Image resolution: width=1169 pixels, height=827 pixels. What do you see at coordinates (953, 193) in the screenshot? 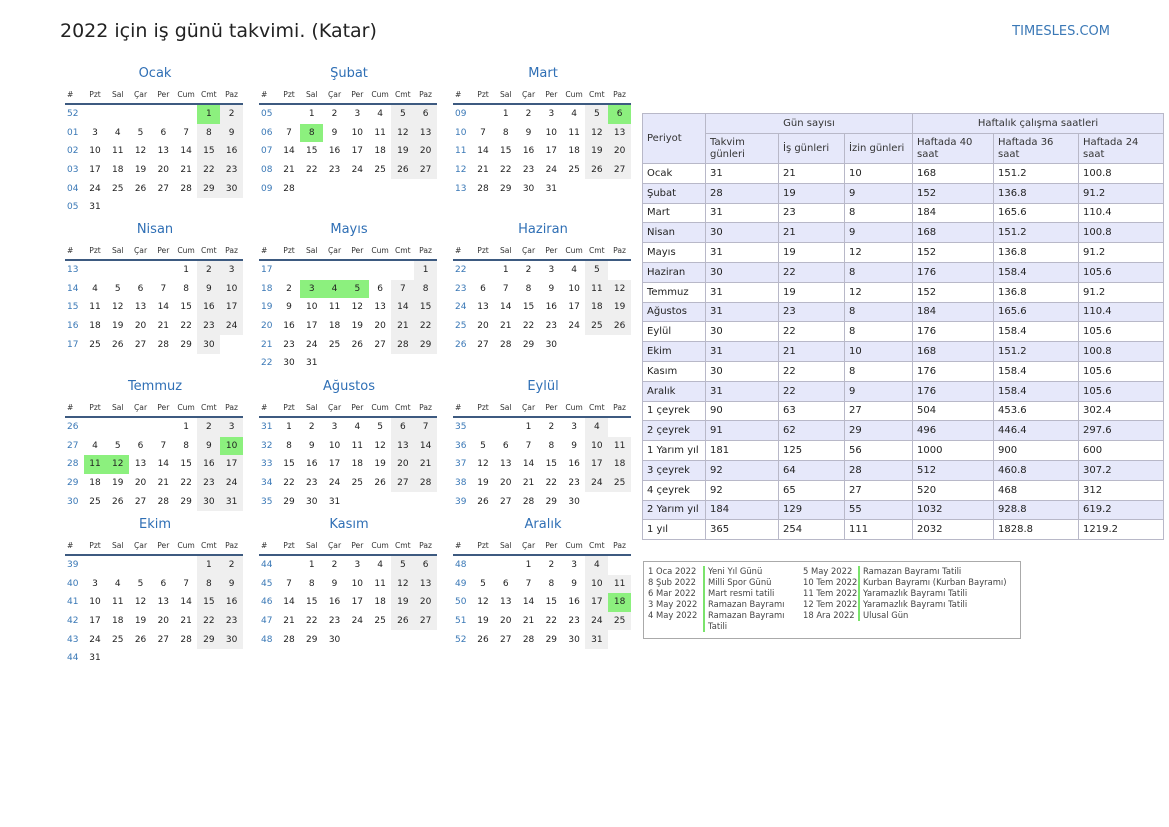
I see `summary-value: 152` at bounding box center [953, 193].